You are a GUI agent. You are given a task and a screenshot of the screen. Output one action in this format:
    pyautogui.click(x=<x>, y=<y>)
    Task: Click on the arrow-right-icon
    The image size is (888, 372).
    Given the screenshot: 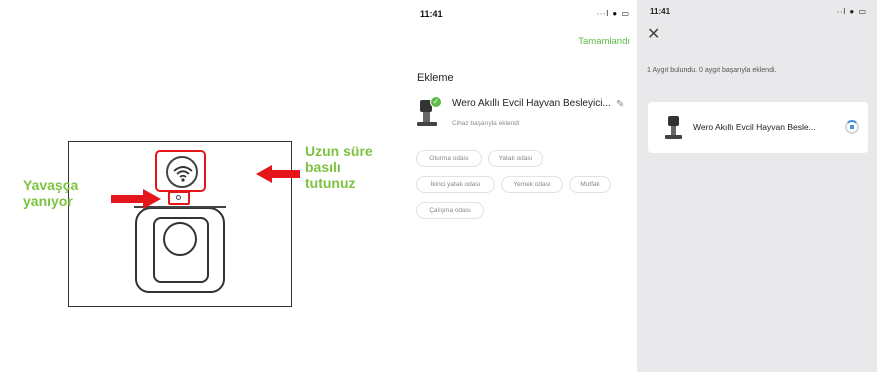 What is the action you would take?
    pyautogui.click(x=136, y=199)
    